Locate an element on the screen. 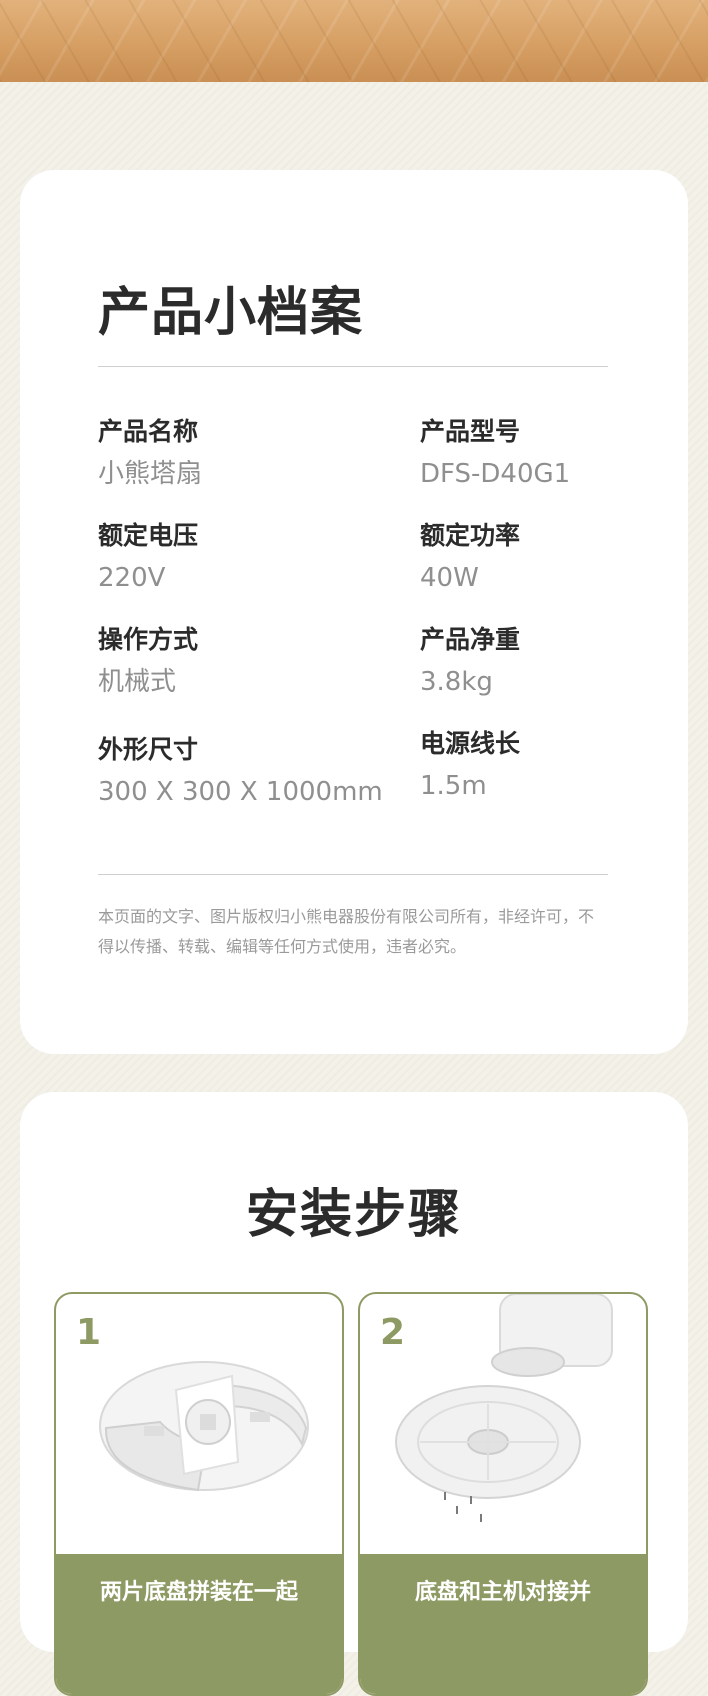 This screenshot has width=708, height=1696. spec-cord-length: 电源线长 1.5m is located at coordinates (564, 765).